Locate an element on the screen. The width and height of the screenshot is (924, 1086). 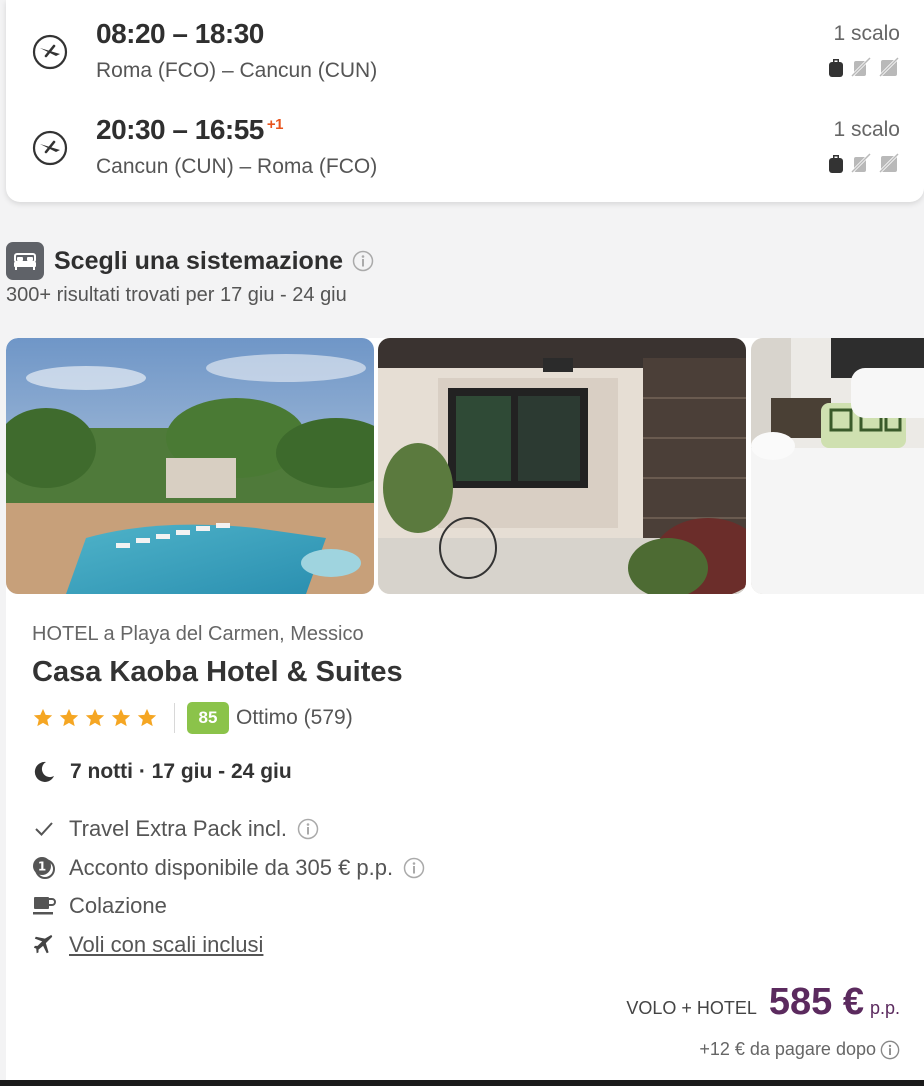
feature-text: Colazione is located at coordinates (118, 906).